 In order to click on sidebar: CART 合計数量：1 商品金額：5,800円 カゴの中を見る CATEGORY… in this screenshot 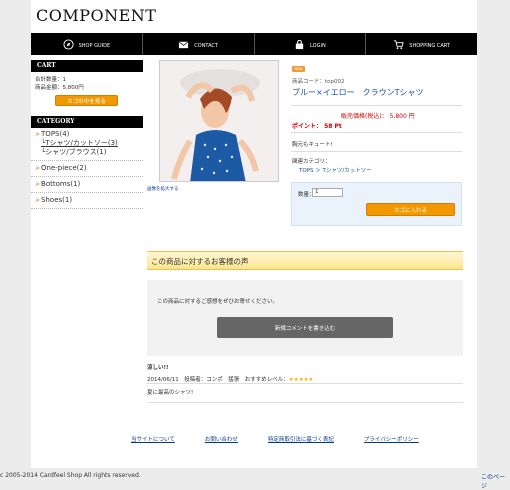, I will do `click(87, 136)`.